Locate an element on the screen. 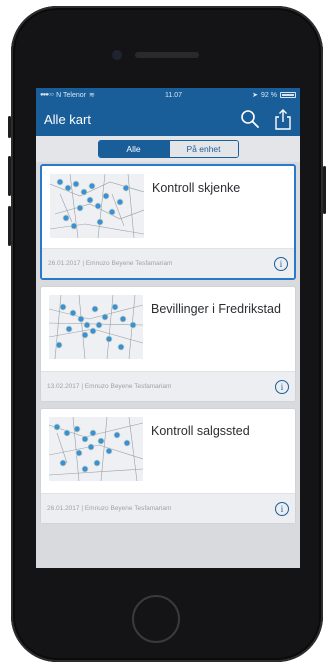 The image size is (334, 668). map-footer: 13.02.2017 | Emnuzo Beyene Tesfamariam i is located at coordinates (168, 386).